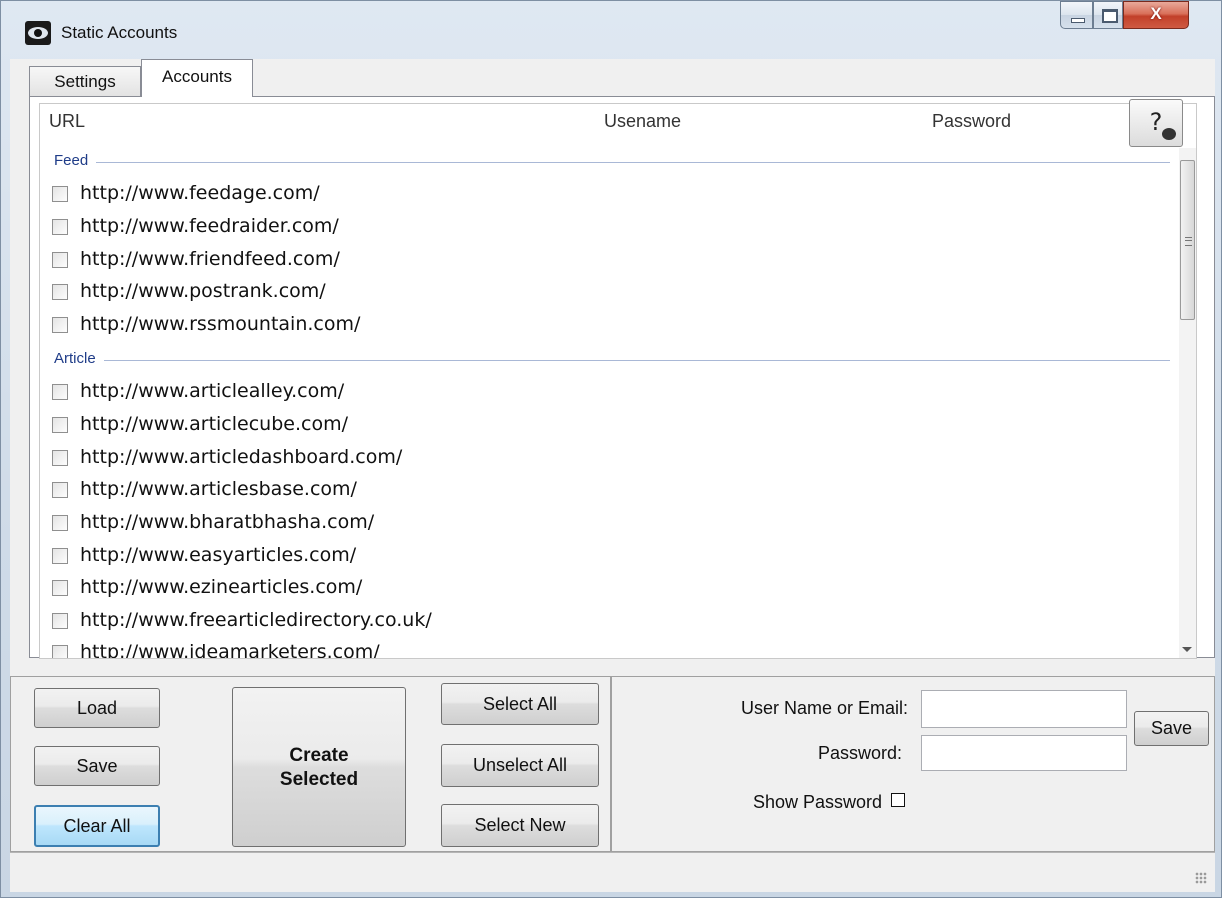 The image size is (1222, 898). Describe the element at coordinates (520, 765) in the screenshot. I see `unselect-all-button: Unselect All` at that location.